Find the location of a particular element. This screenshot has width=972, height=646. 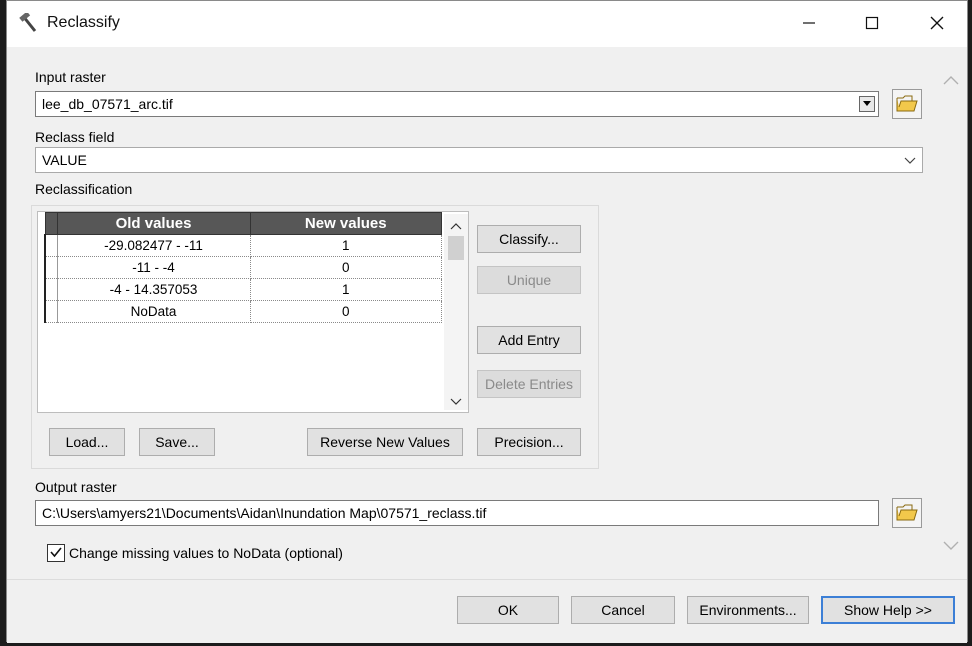

table-row: NoData 0 is located at coordinates (243, 311).